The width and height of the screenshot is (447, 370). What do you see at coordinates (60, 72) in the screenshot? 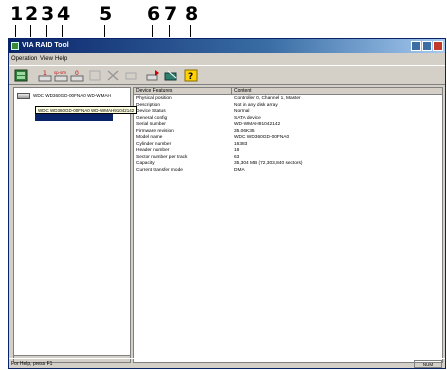
I see `span-badge: sp-sm` at bounding box center [60, 72].